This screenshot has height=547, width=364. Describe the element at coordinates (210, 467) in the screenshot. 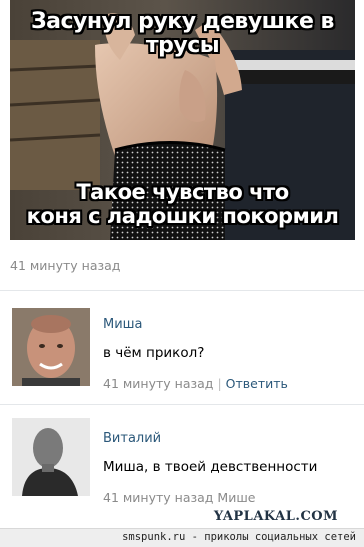

I see `comment-text: Миша, в твоей девственности` at that location.